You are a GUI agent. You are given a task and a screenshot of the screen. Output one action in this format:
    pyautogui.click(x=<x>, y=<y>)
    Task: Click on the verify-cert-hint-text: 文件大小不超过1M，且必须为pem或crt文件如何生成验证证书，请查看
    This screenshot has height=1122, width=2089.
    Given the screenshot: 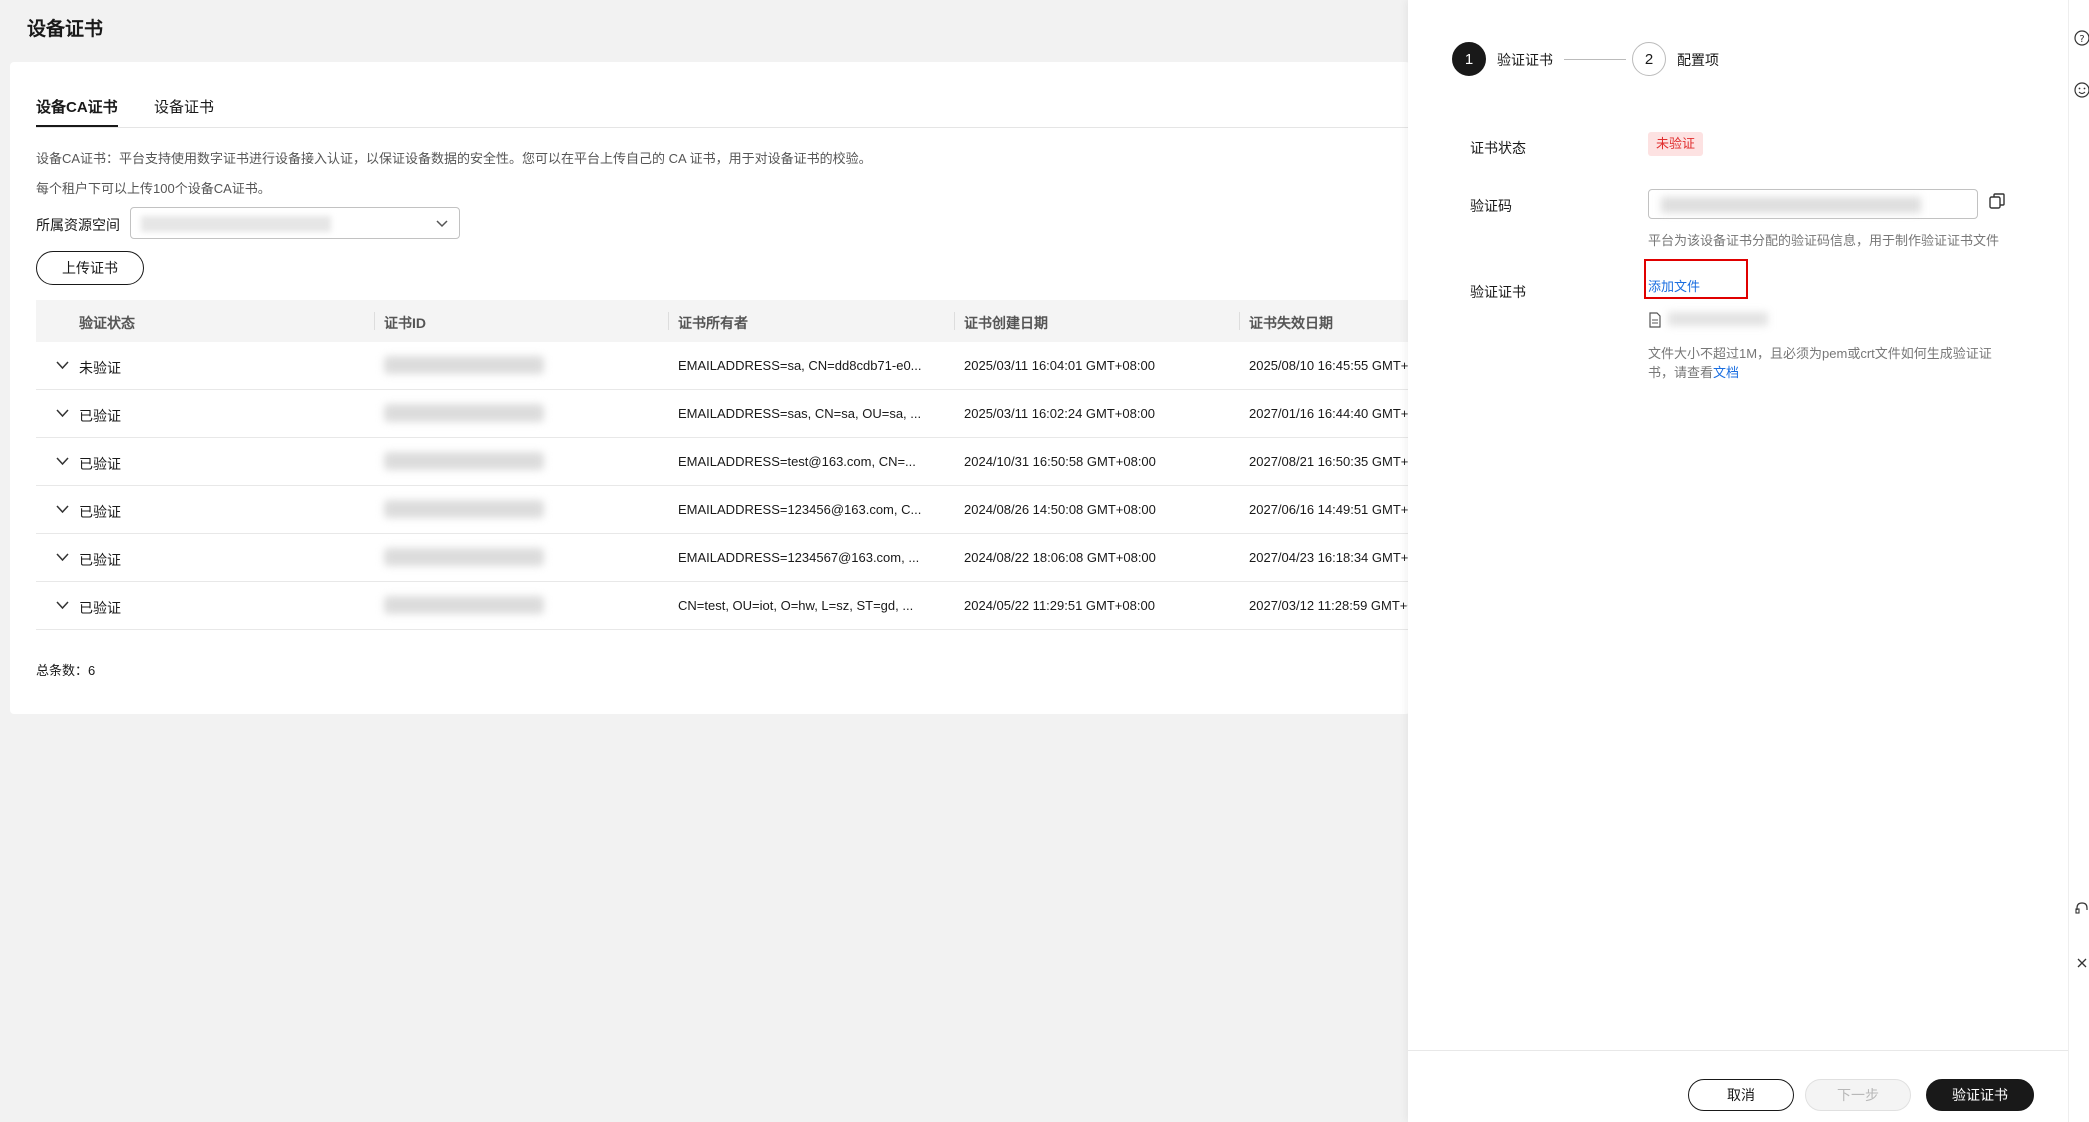 What is the action you would take?
    pyautogui.click(x=1820, y=363)
    